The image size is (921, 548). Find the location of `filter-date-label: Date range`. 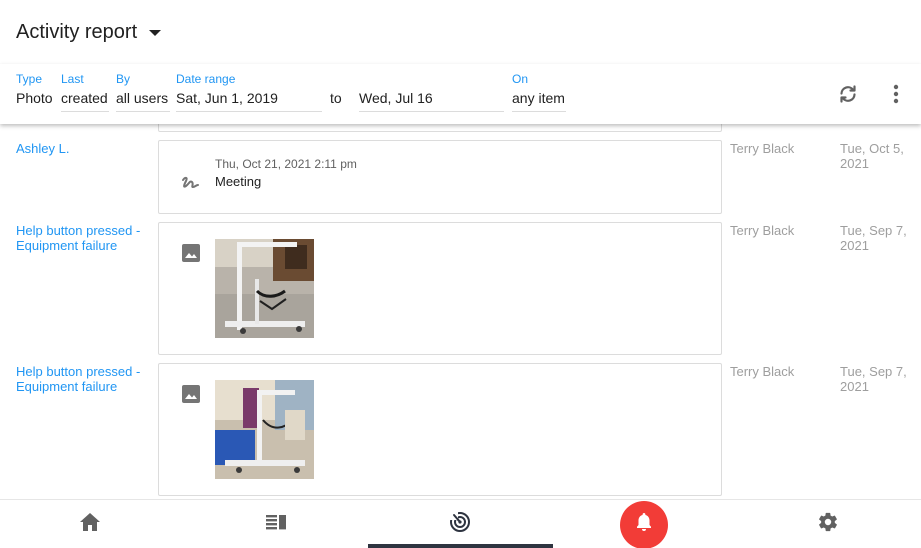

filter-date-label: Date range is located at coordinates (206, 79).